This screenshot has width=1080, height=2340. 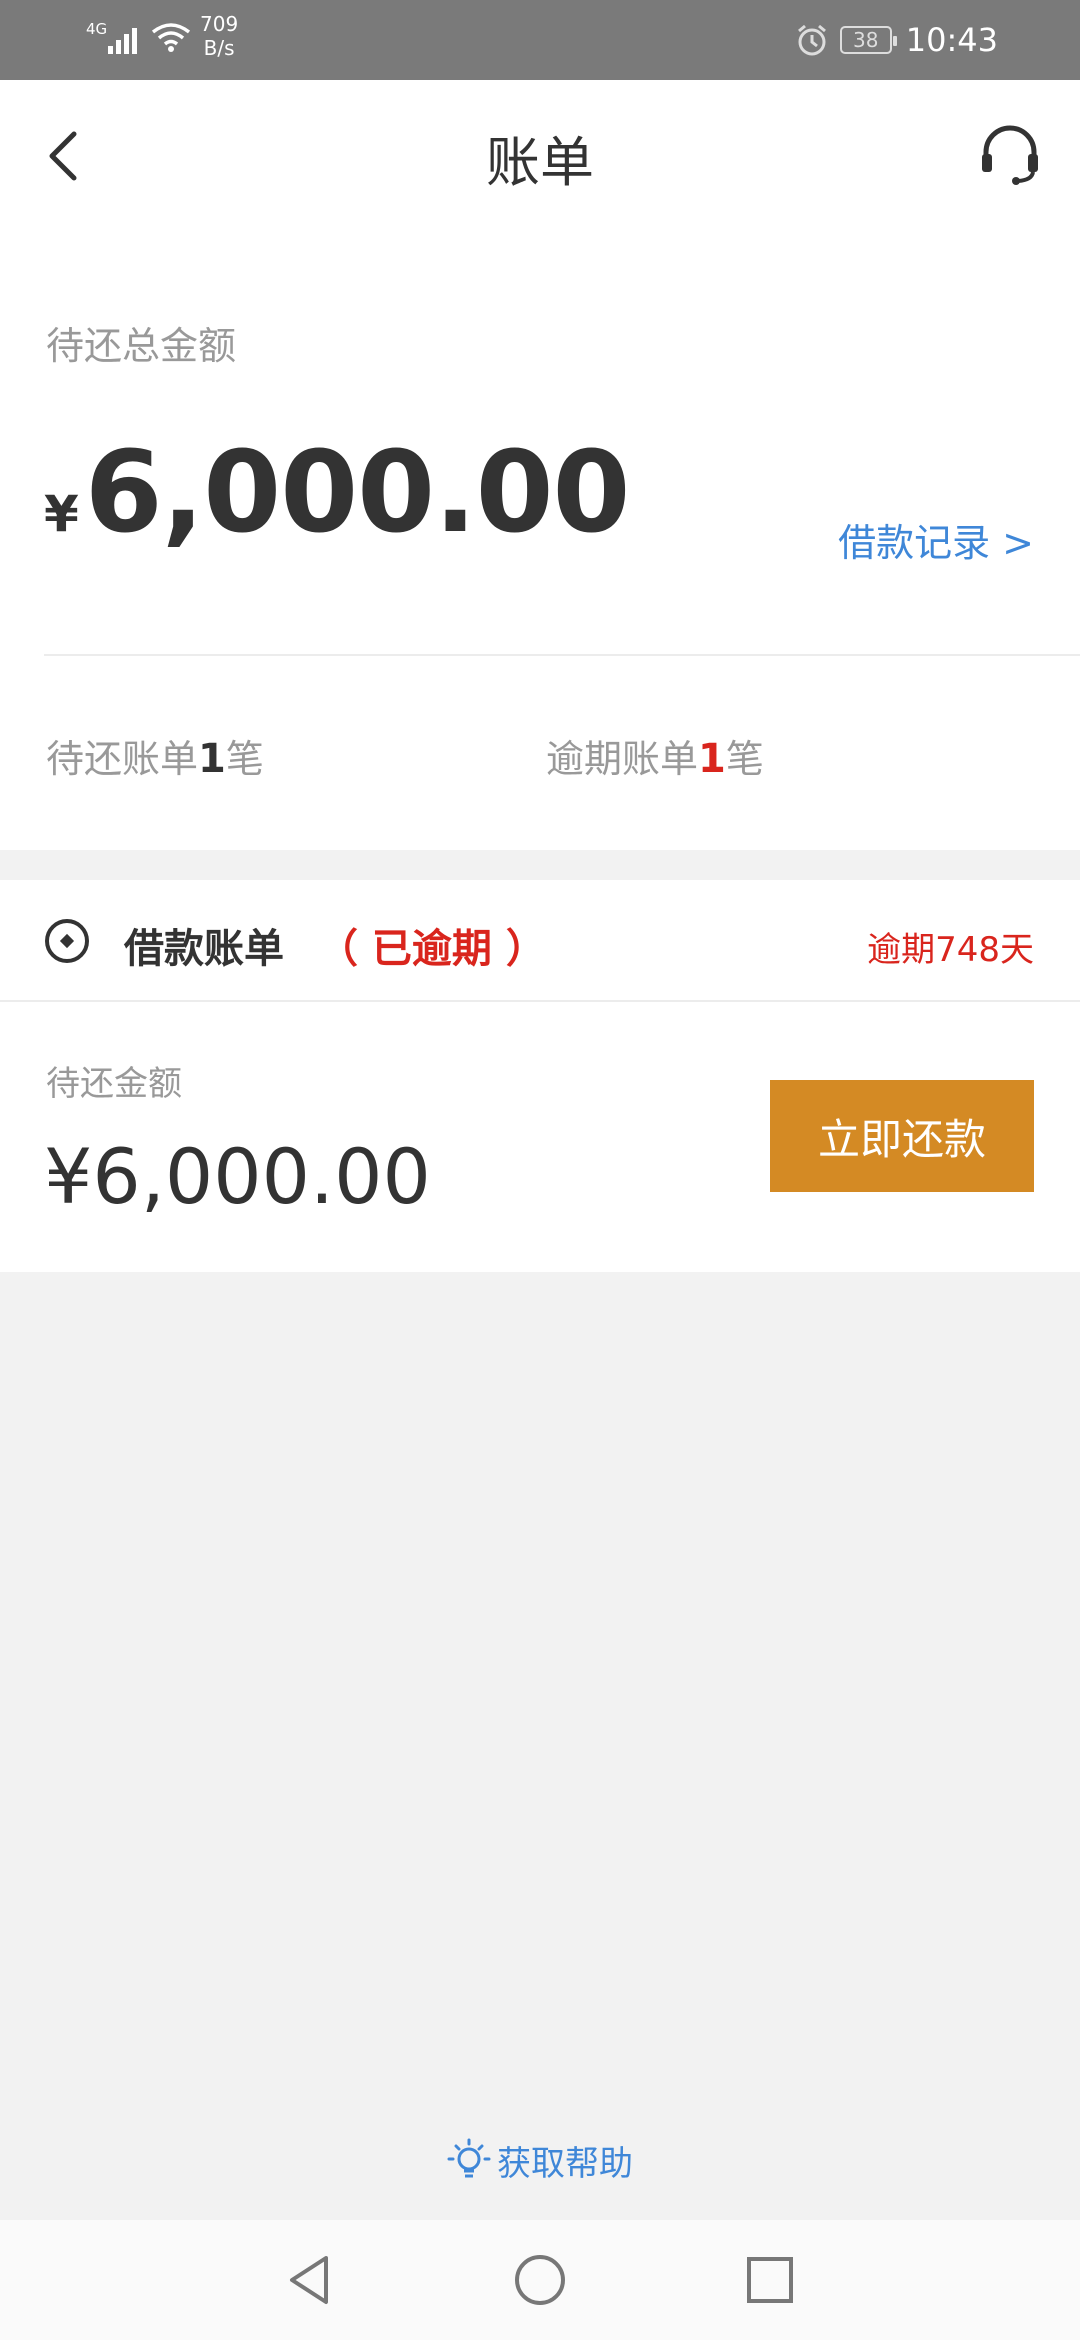 I want to click on total-due-amount: ¥ 6,000.00, so click(x=337, y=493).